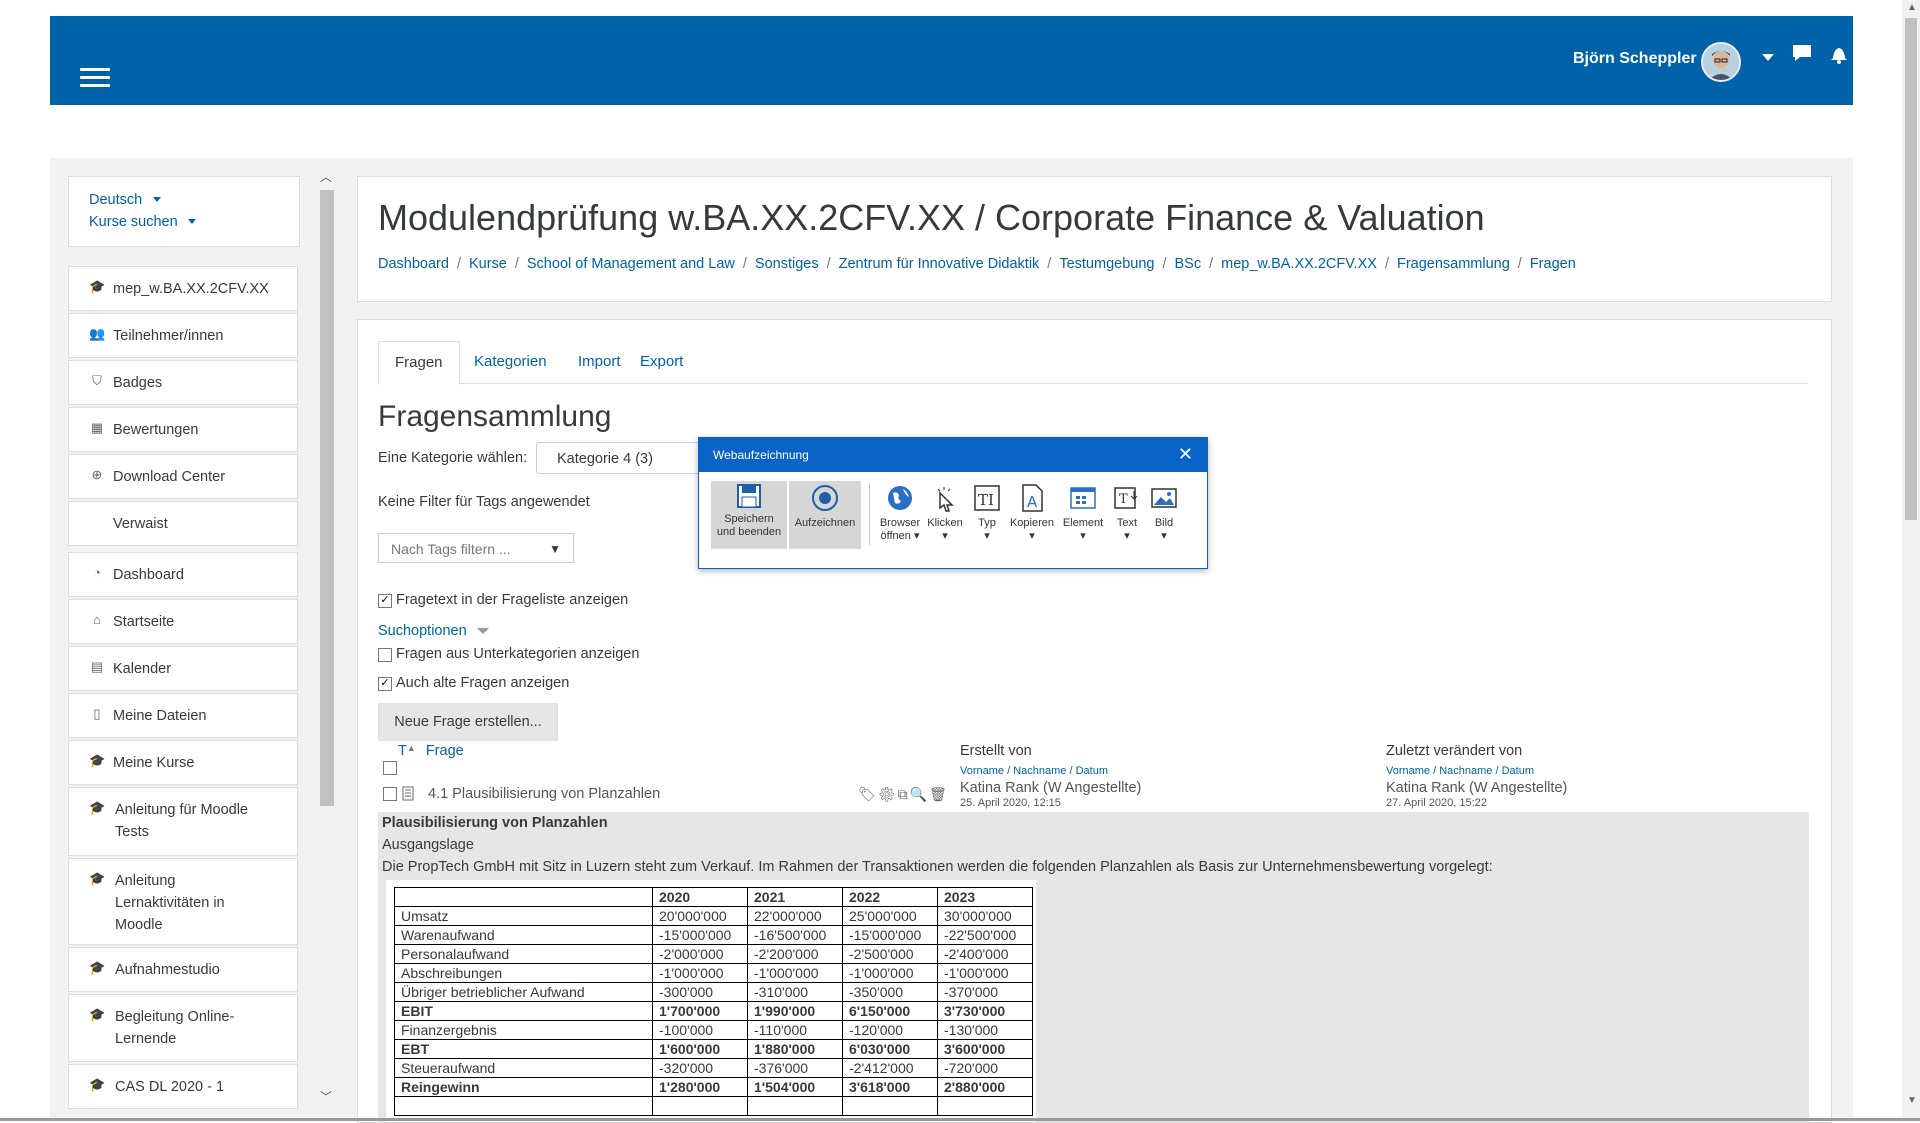  What do you see at coordinates (631, 264) in the screenshot?
I see `breadcrumb-link: School of Management and Law` at bounding box center [631, 264].